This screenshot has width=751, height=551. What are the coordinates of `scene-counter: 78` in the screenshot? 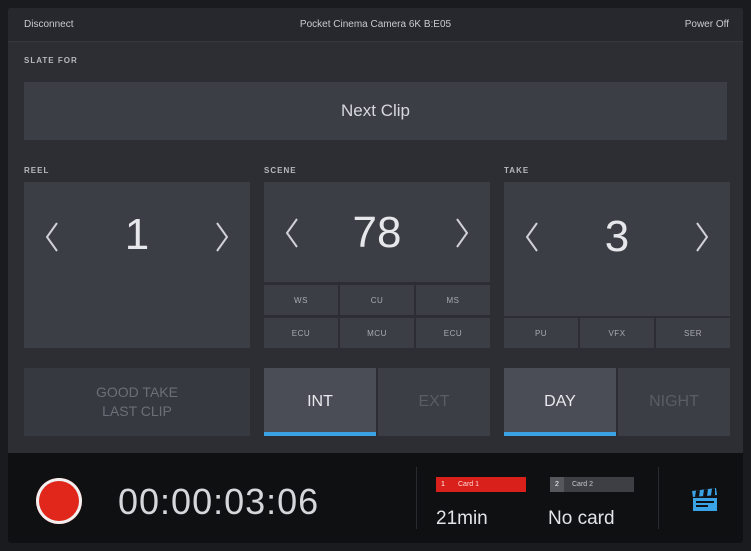 It's located at (377, 232).